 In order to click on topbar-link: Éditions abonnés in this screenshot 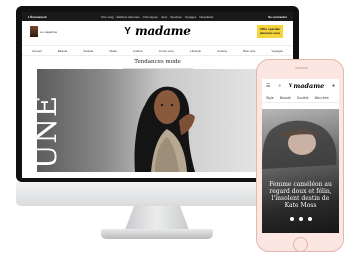, I will do `click(128, 17)`.